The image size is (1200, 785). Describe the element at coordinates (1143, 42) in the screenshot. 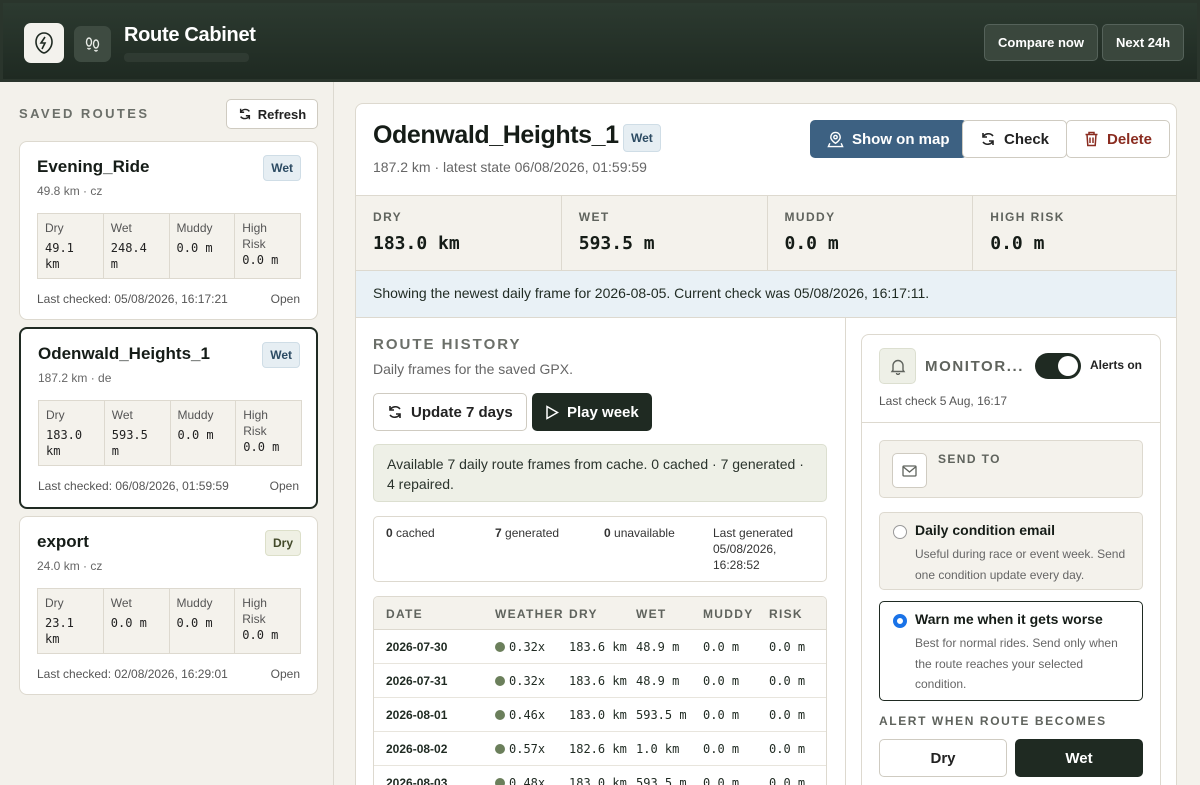

I see `next-24h-button: Next 24h` at that location.